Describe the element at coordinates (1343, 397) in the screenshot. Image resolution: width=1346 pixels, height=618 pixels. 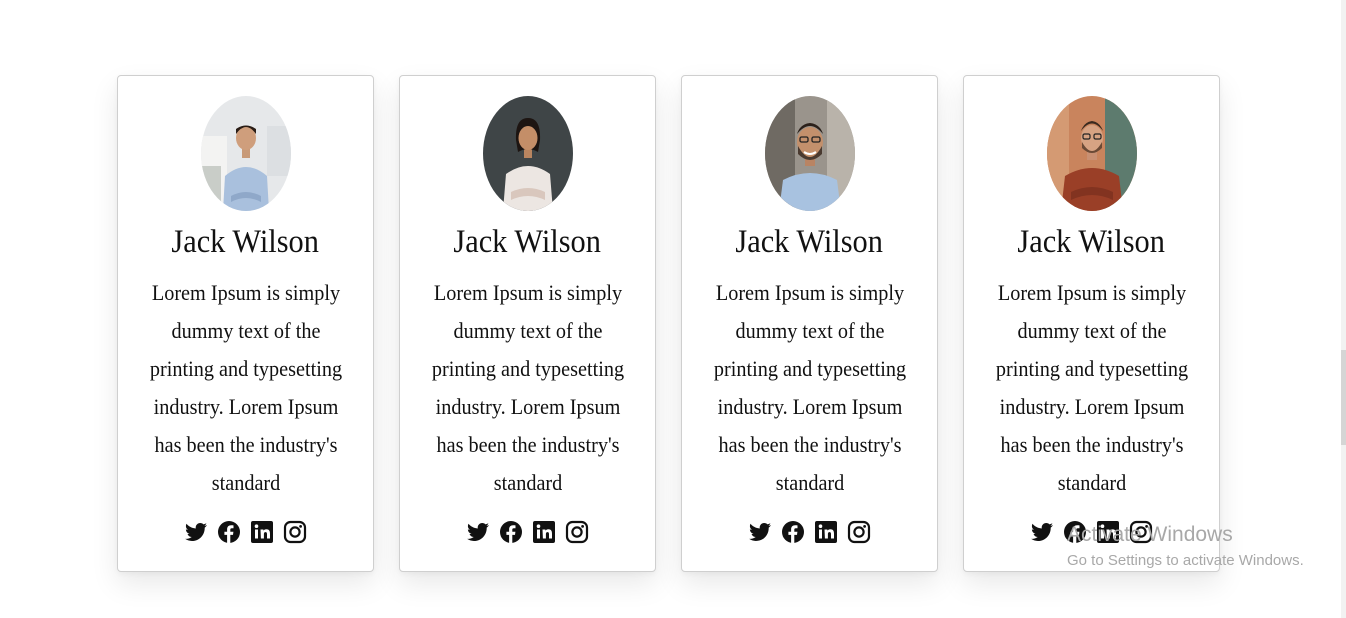
I see `scrollbar-thumb` at that location.